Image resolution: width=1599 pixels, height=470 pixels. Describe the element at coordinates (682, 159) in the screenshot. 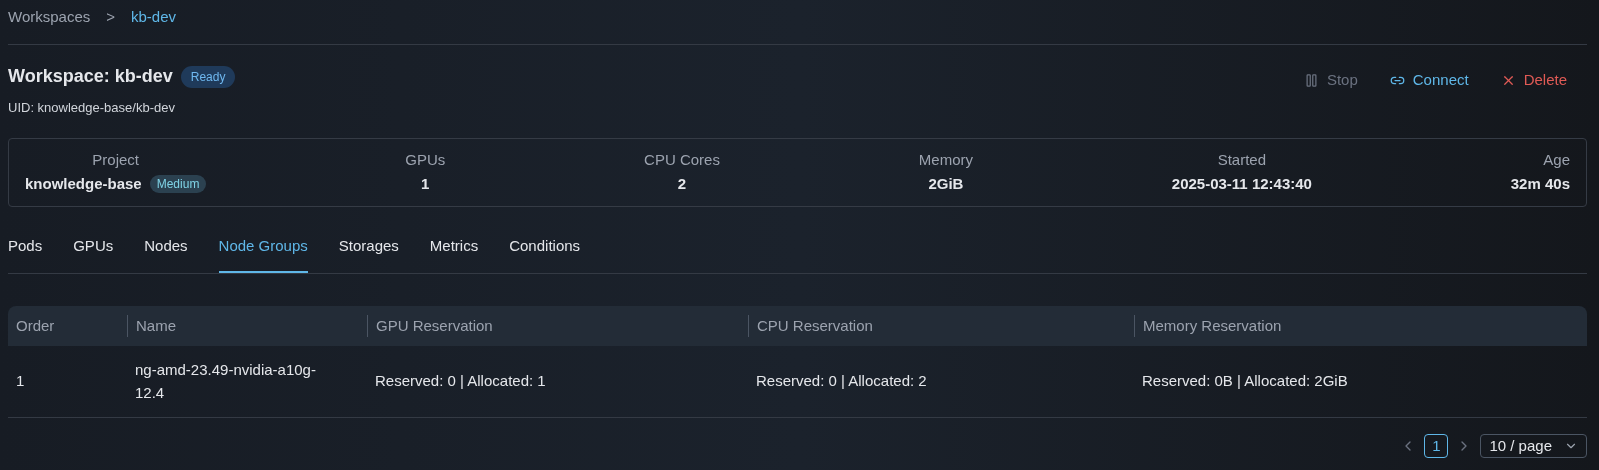

I see `stat-label: CPU Cores` at that location.